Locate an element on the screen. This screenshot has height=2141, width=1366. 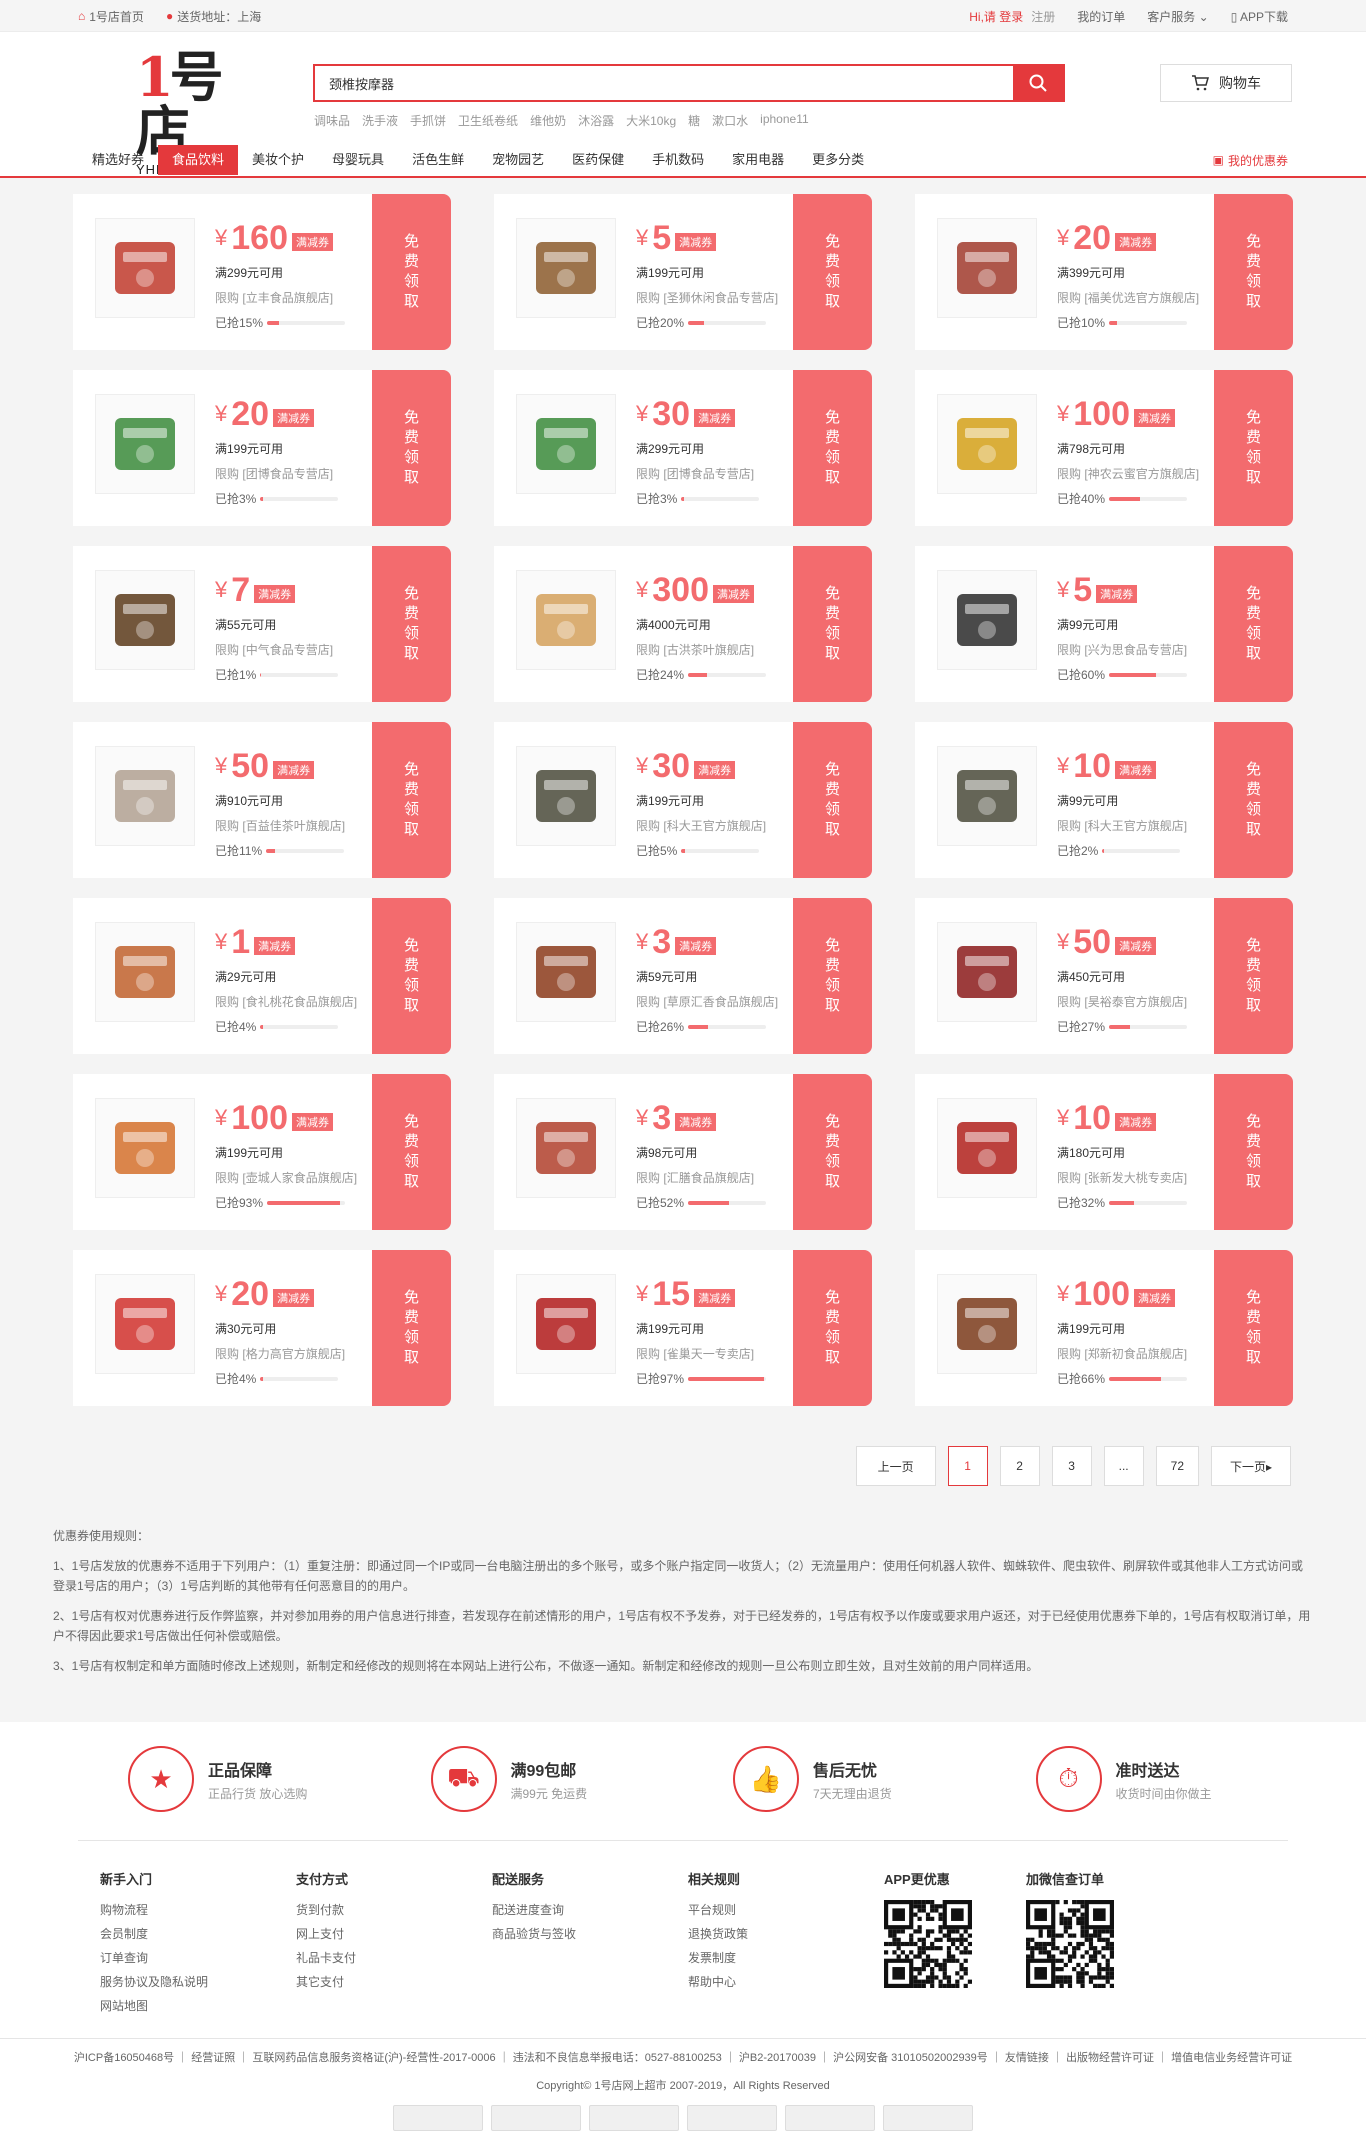
footer-link: 退换货政策 is located at coordinates (786, 1934).